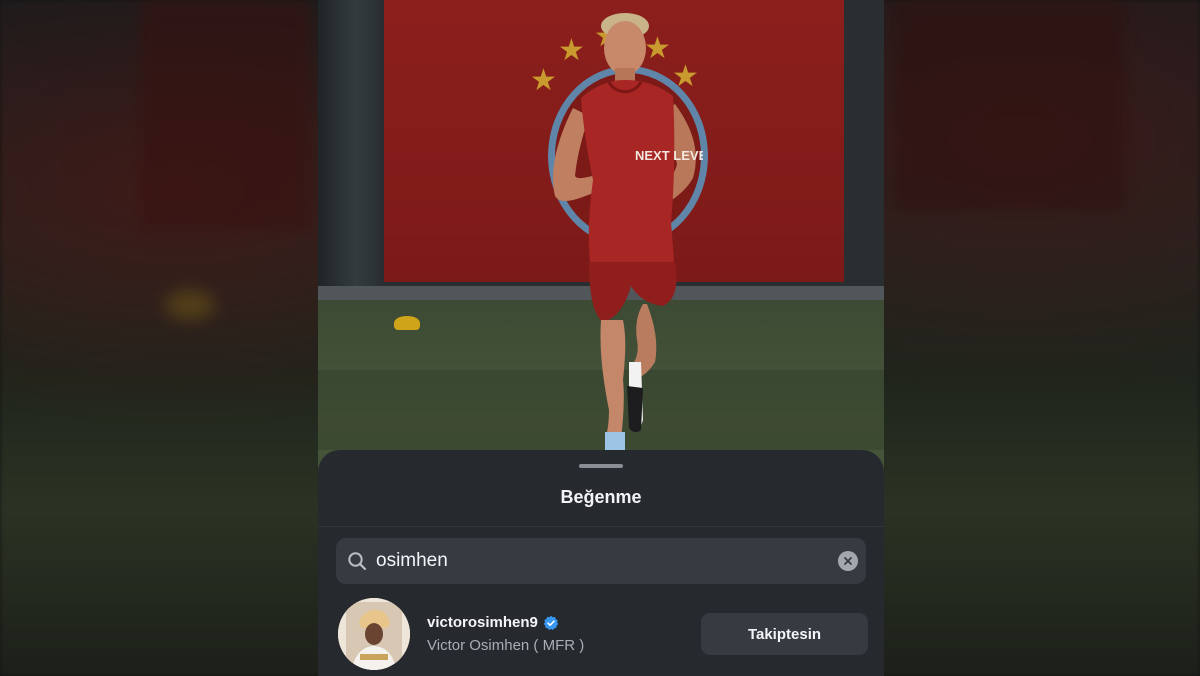 Image resolution: width=1200 pixels, height=676 pixels. I want to click on username: victorosimhen9, so click(482, 622).